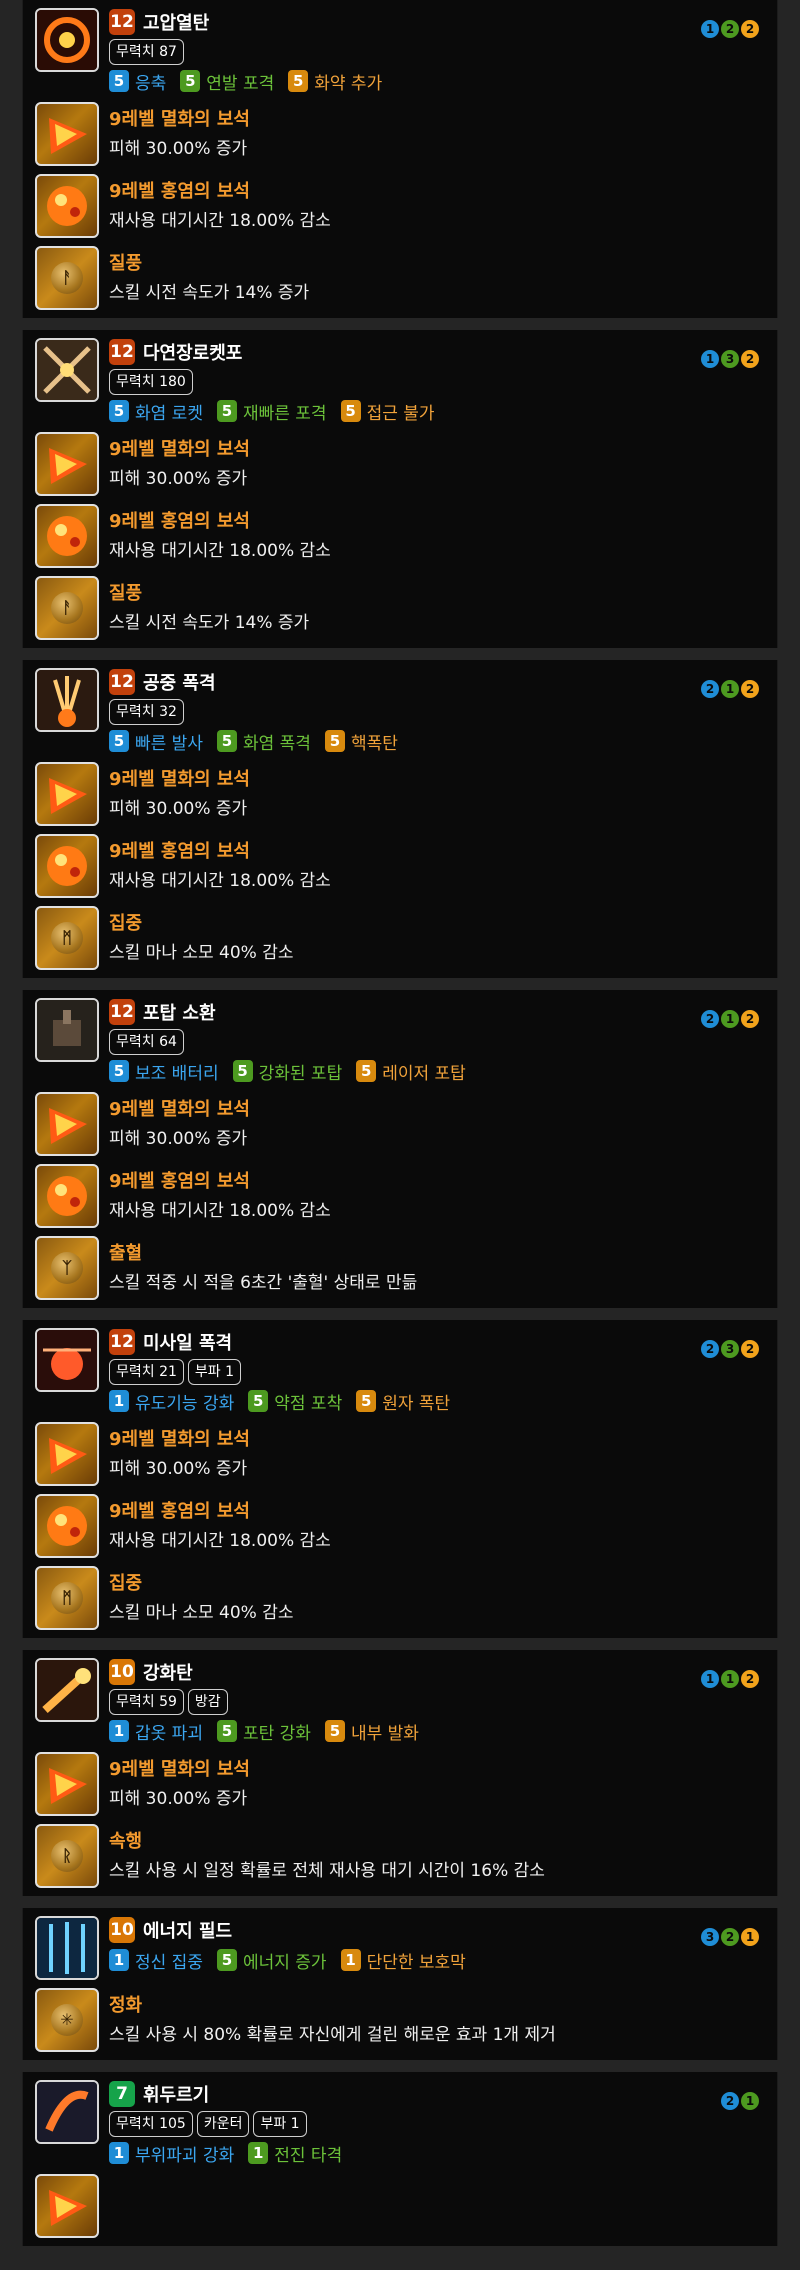  Describe the element at coordinates (730, 1349) in the screenshot. I see `tripod-slot-indicators: 232` at that location.